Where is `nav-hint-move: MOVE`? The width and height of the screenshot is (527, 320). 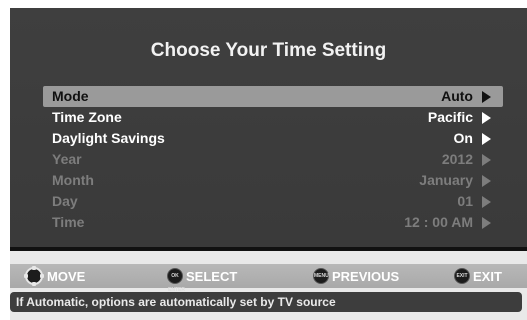
nav-hint-move: MOVE is located at coordinates (54, 276).